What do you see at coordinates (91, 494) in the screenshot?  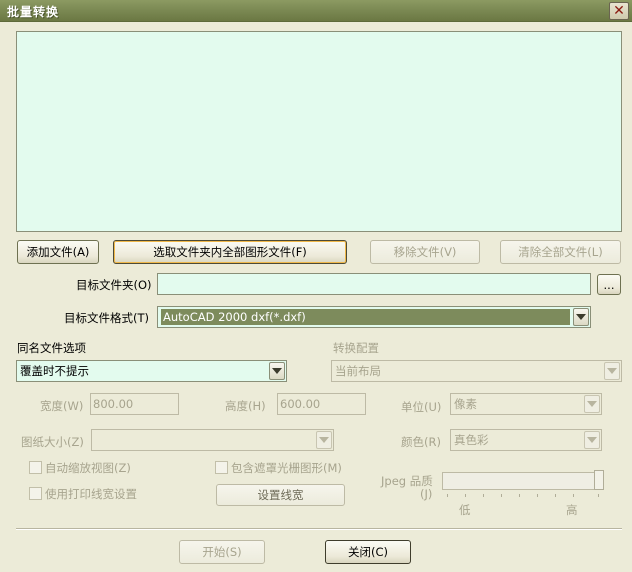 I see `use-print-linewidth-label: 使用打印线宽设置` at bounding box center [91, 494].